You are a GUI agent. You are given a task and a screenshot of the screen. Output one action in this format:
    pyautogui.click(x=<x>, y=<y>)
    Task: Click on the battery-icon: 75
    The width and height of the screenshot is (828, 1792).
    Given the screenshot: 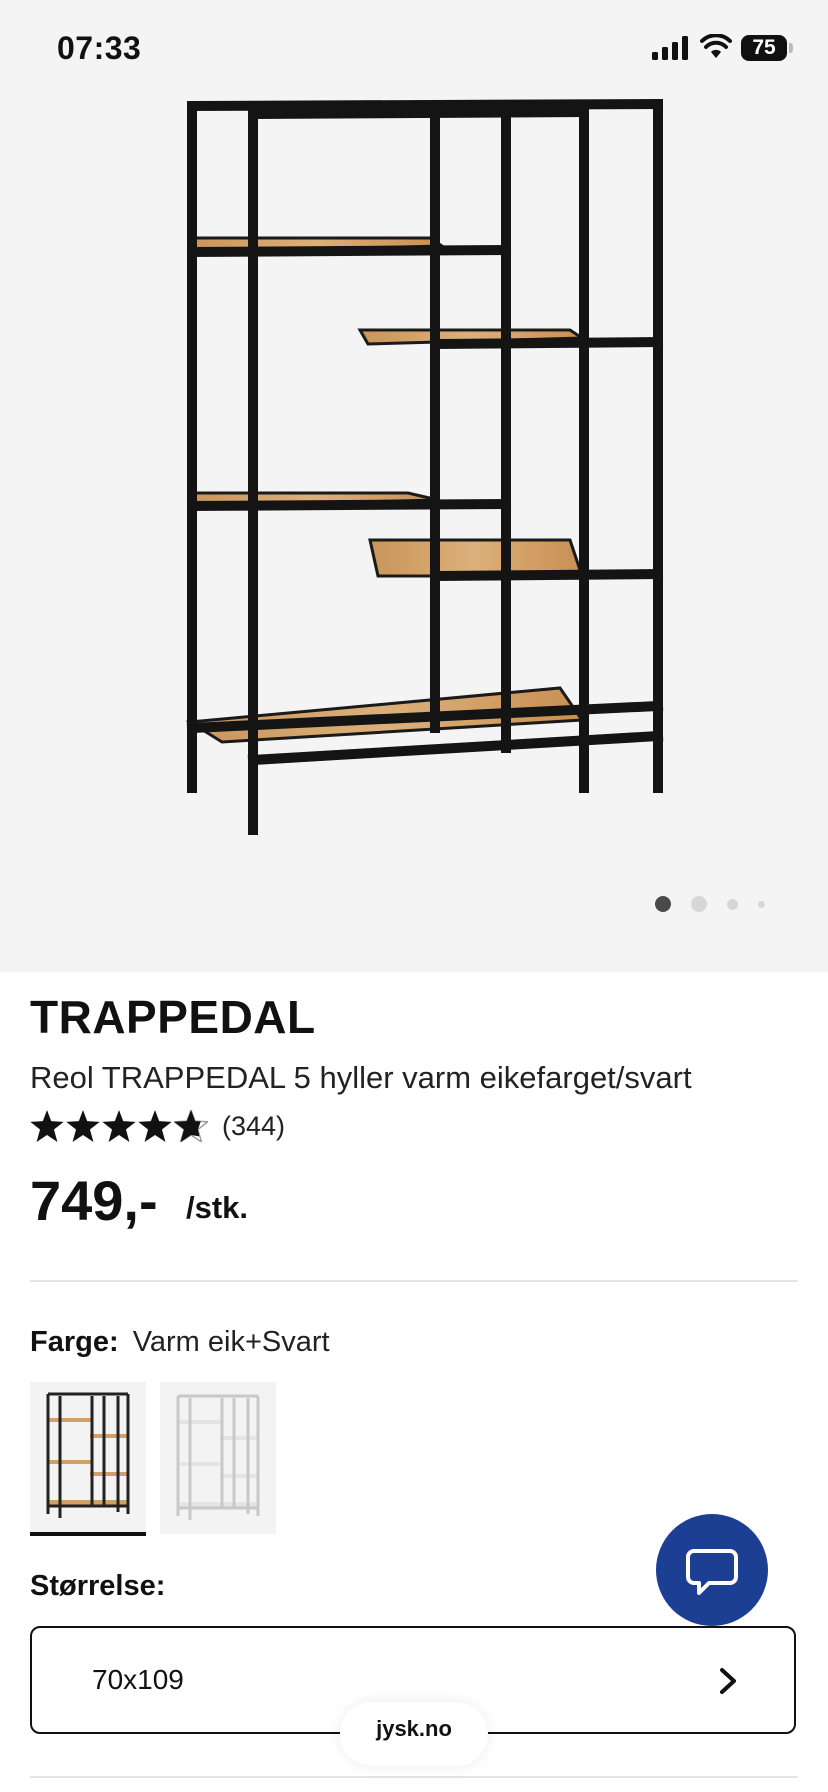 What is the action you would take?
    pyautogui.click(x=764, y=48)
    